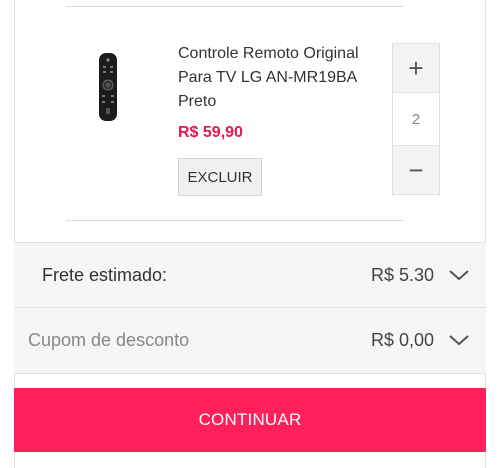  What do you see at coordinates (250, 420) in the screenshot?
I see `continue-button: CONTINUAR` at bounding box center [250, 420].